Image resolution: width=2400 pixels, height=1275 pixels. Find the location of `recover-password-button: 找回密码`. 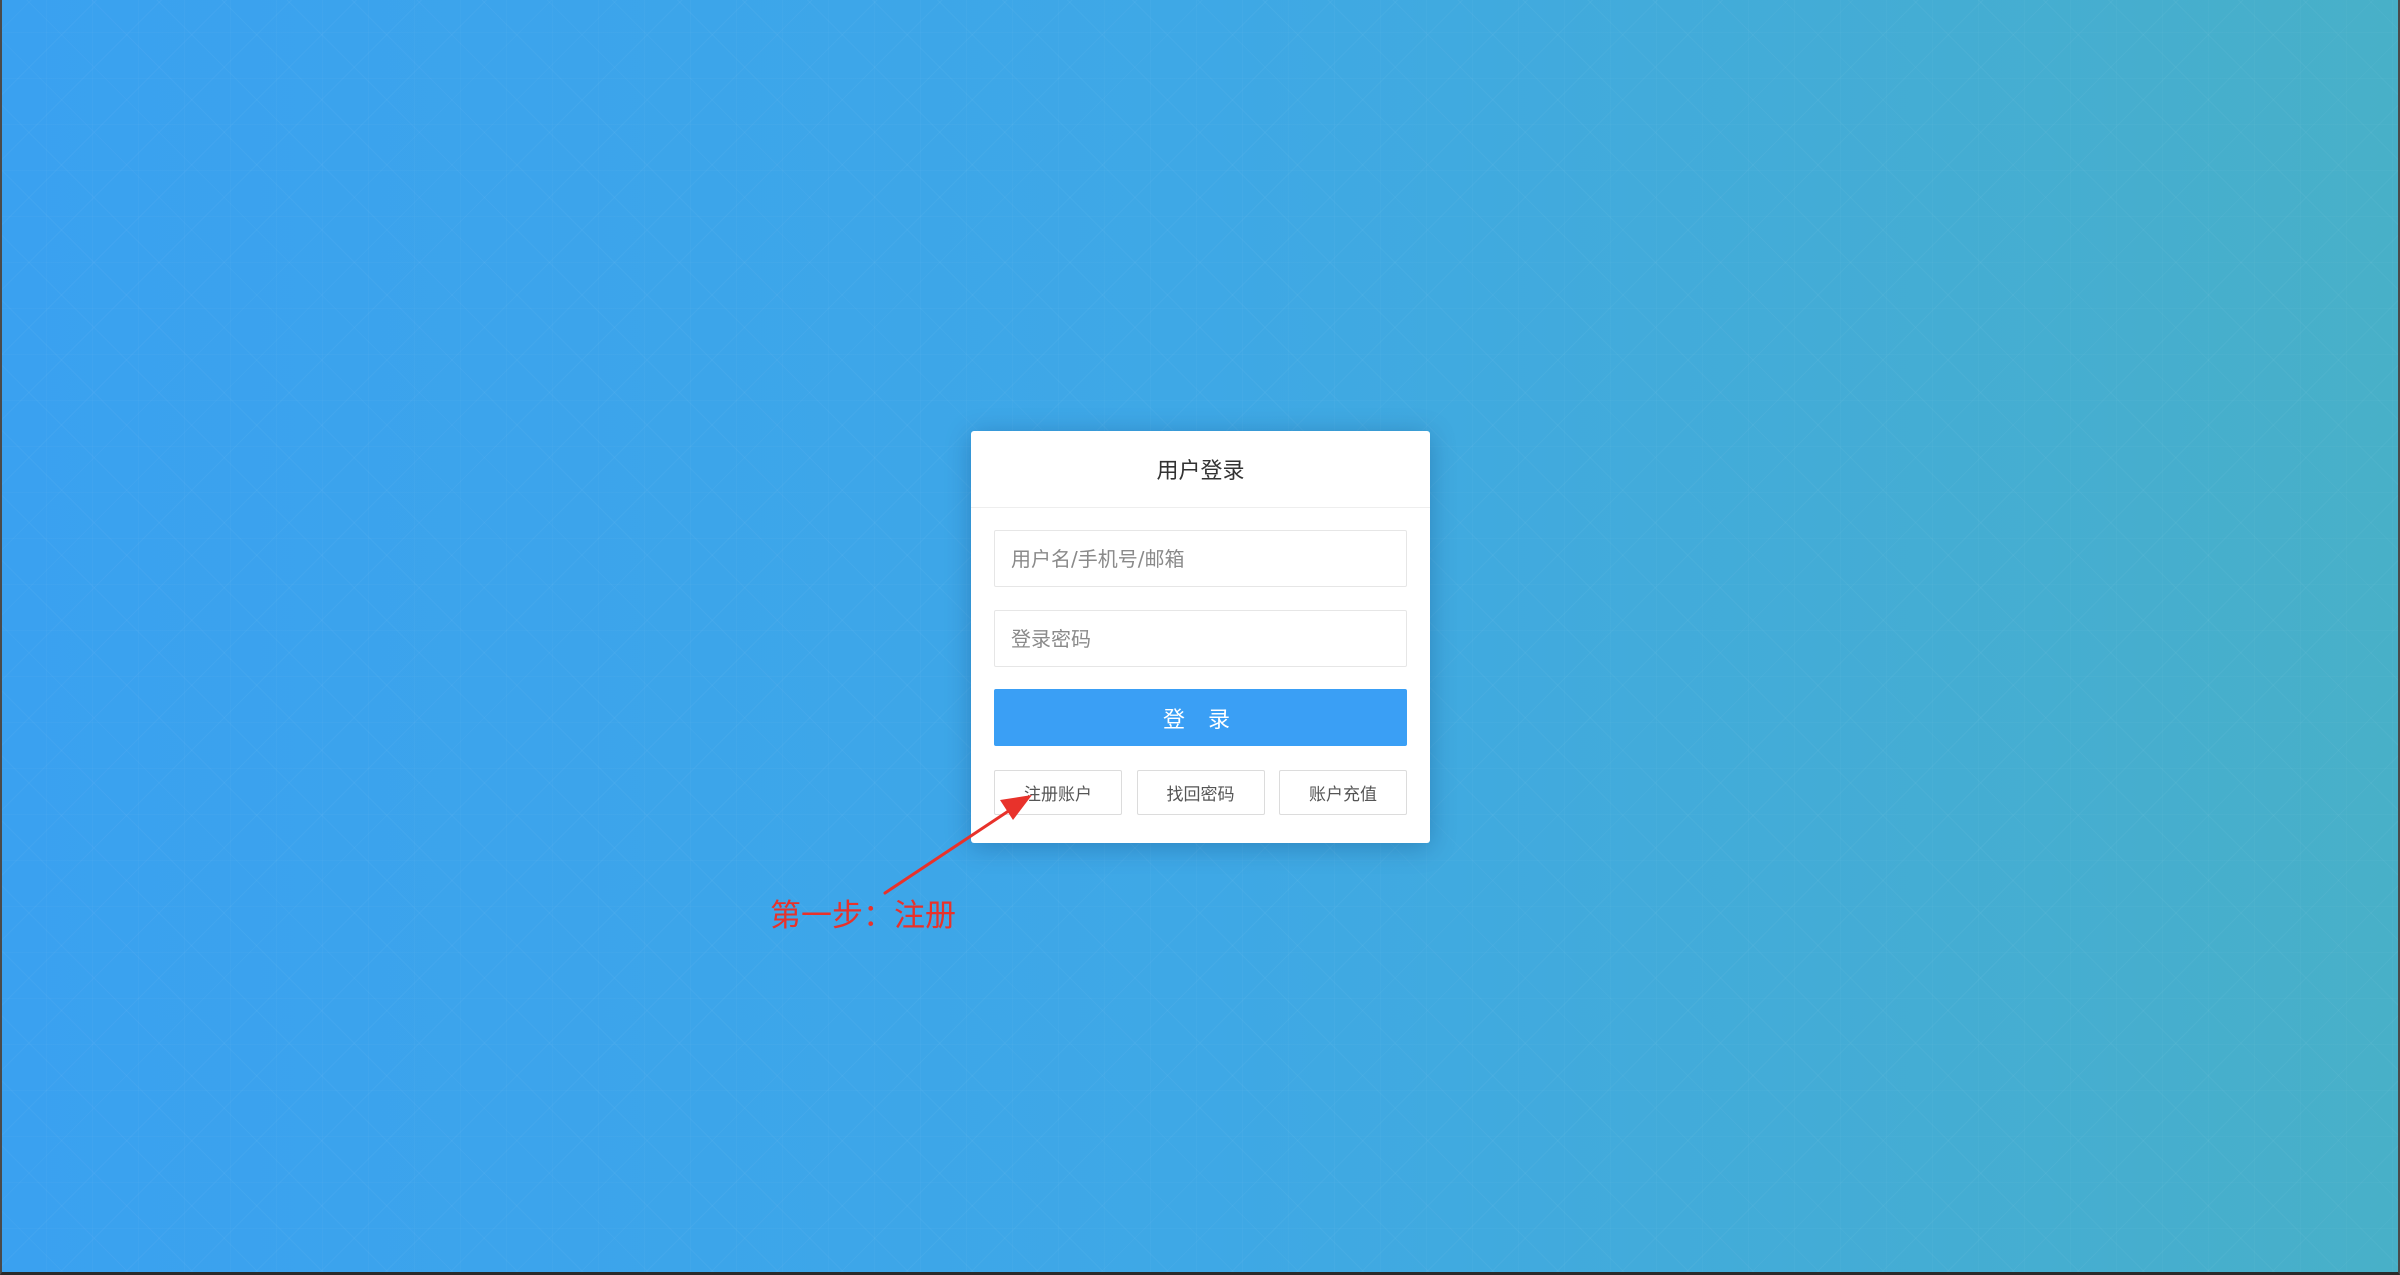

recover-password-button: 找回密码 is located at coordinates (1200, 792).